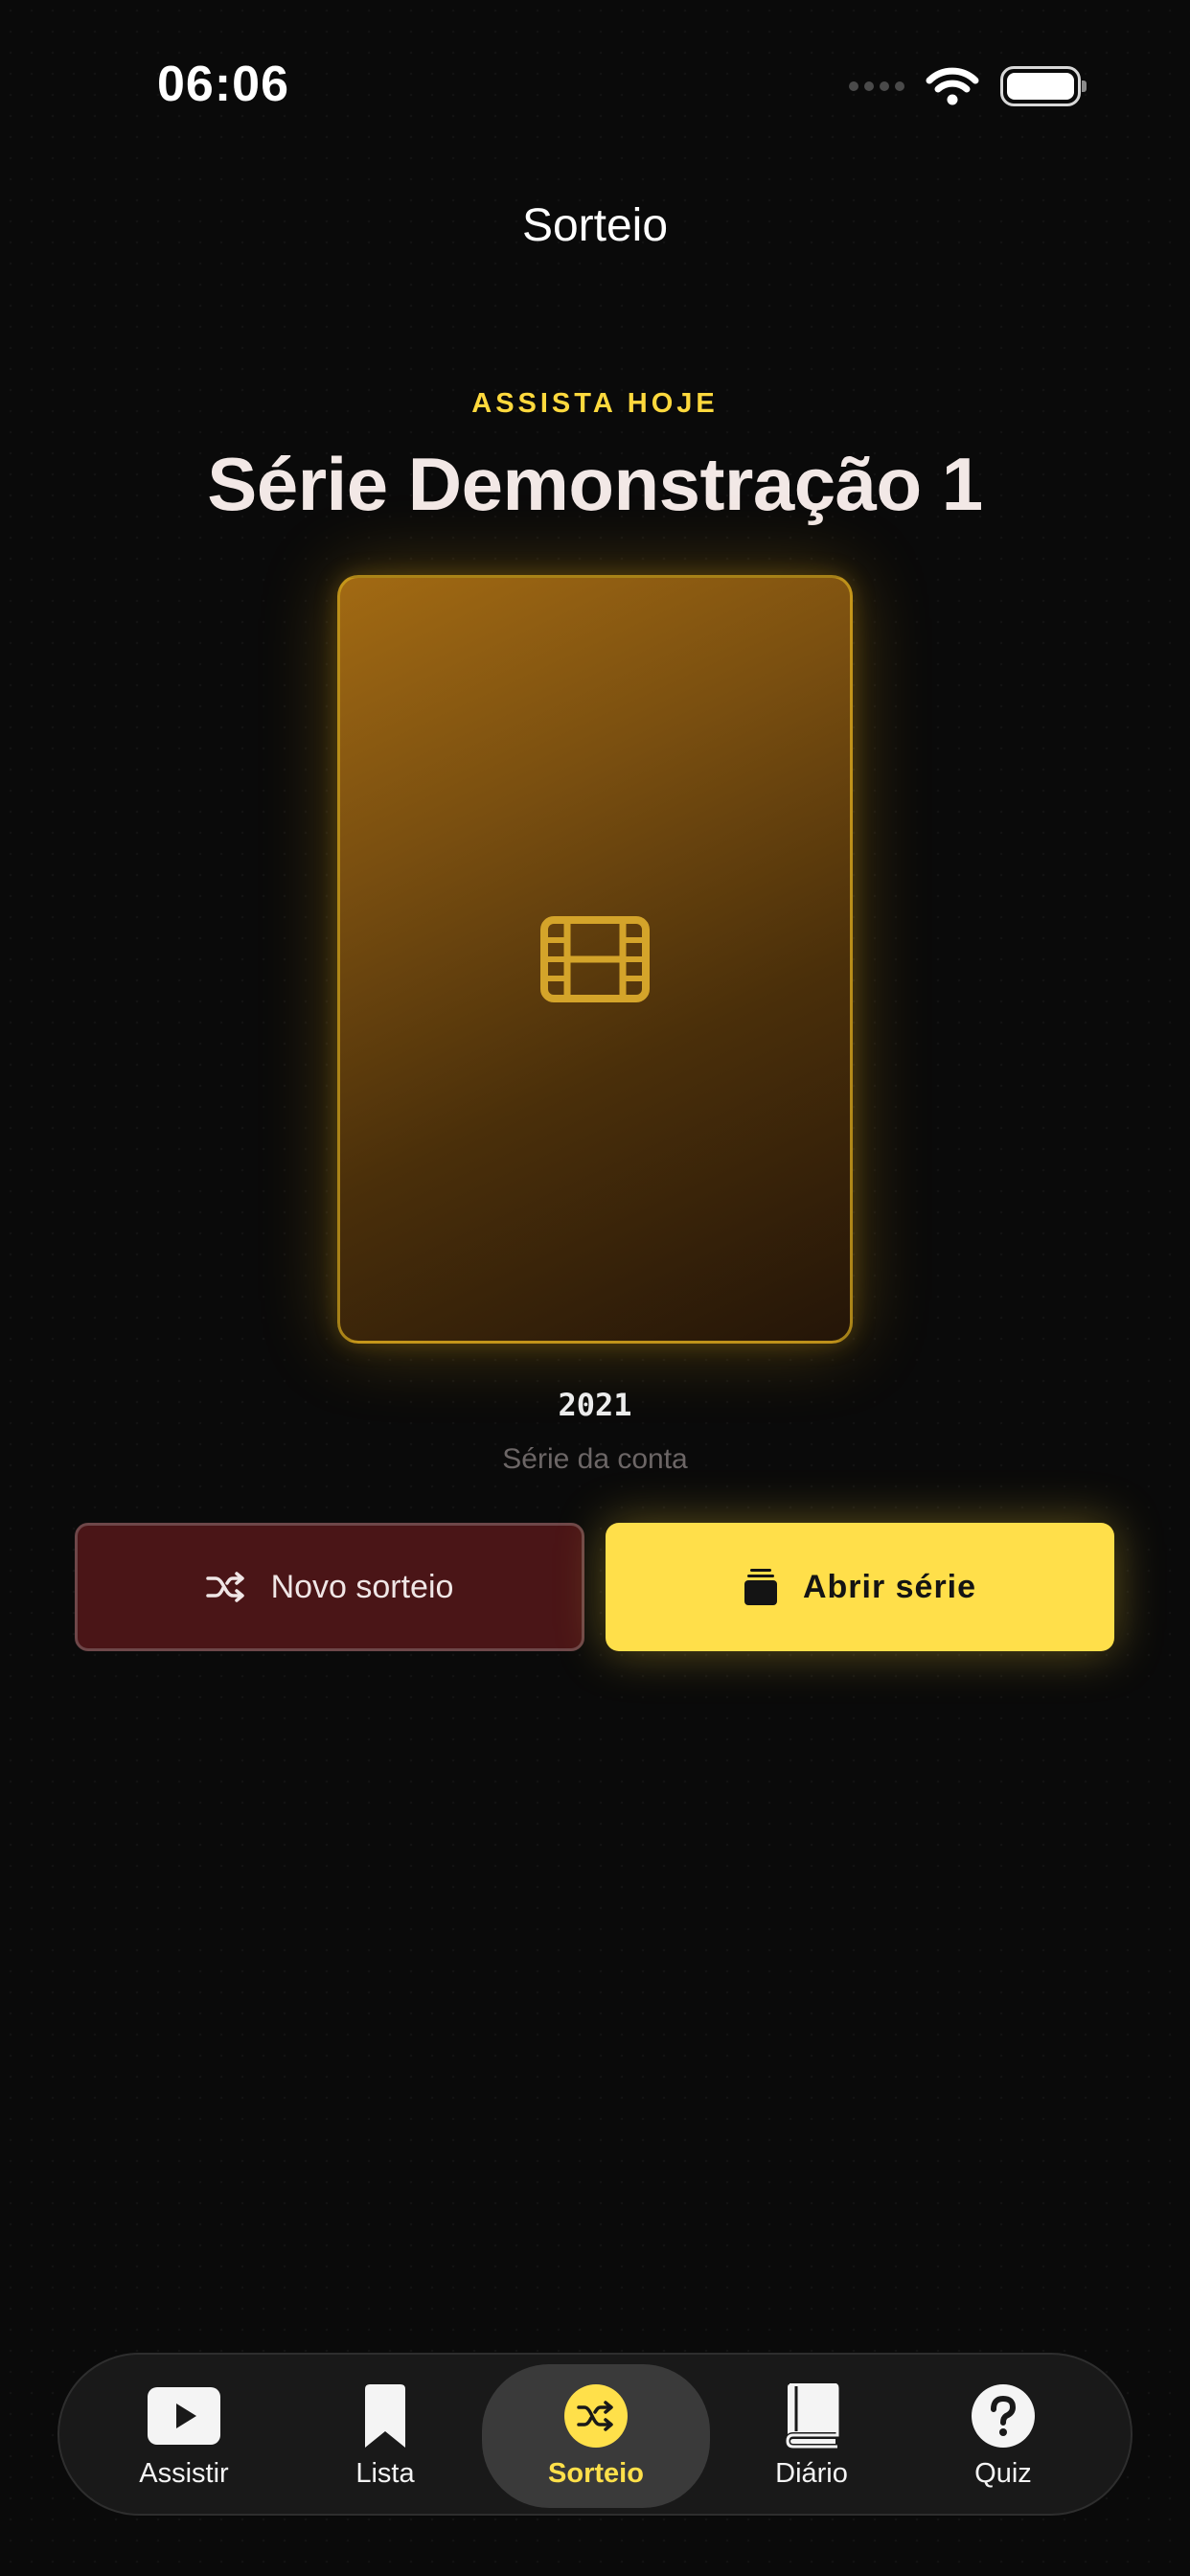  Describe the element at coordinates (876, 86) in the screenshot. I see `cellular-signal-icon` at that location.